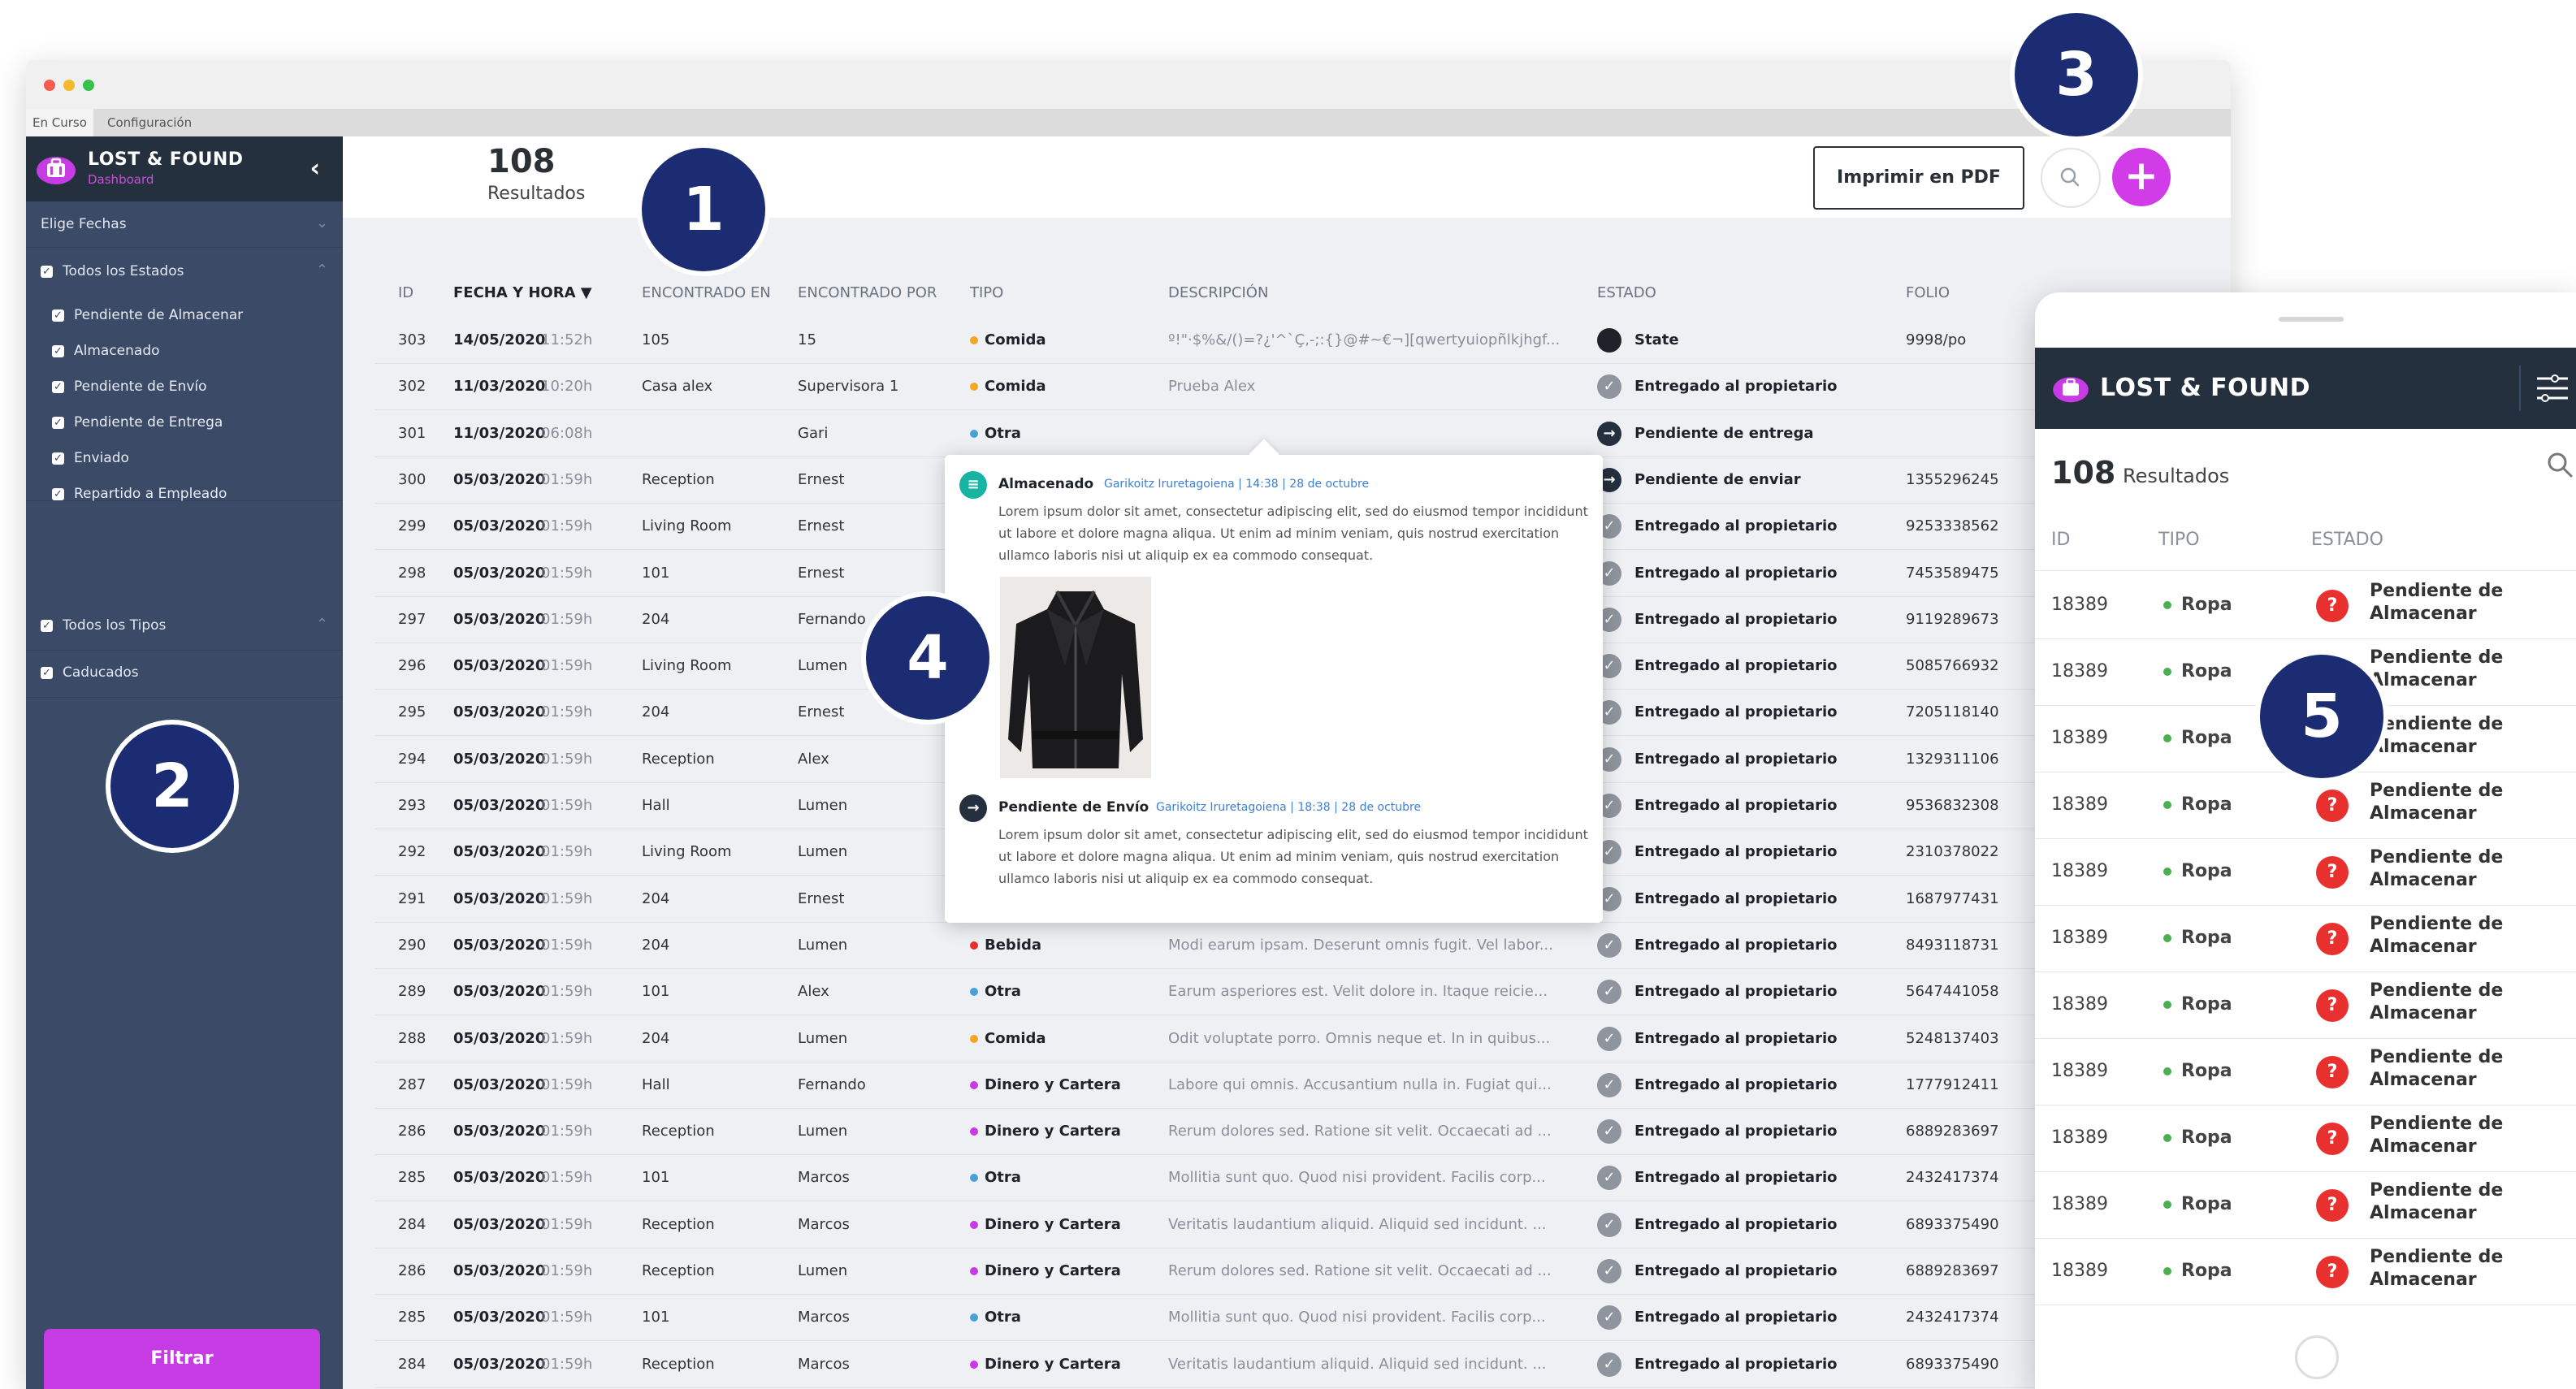 Image resolution: width=2576 pixels, height=1389 pixels. I want to click on cell-type-label: Bebida, so click(1013, 945).